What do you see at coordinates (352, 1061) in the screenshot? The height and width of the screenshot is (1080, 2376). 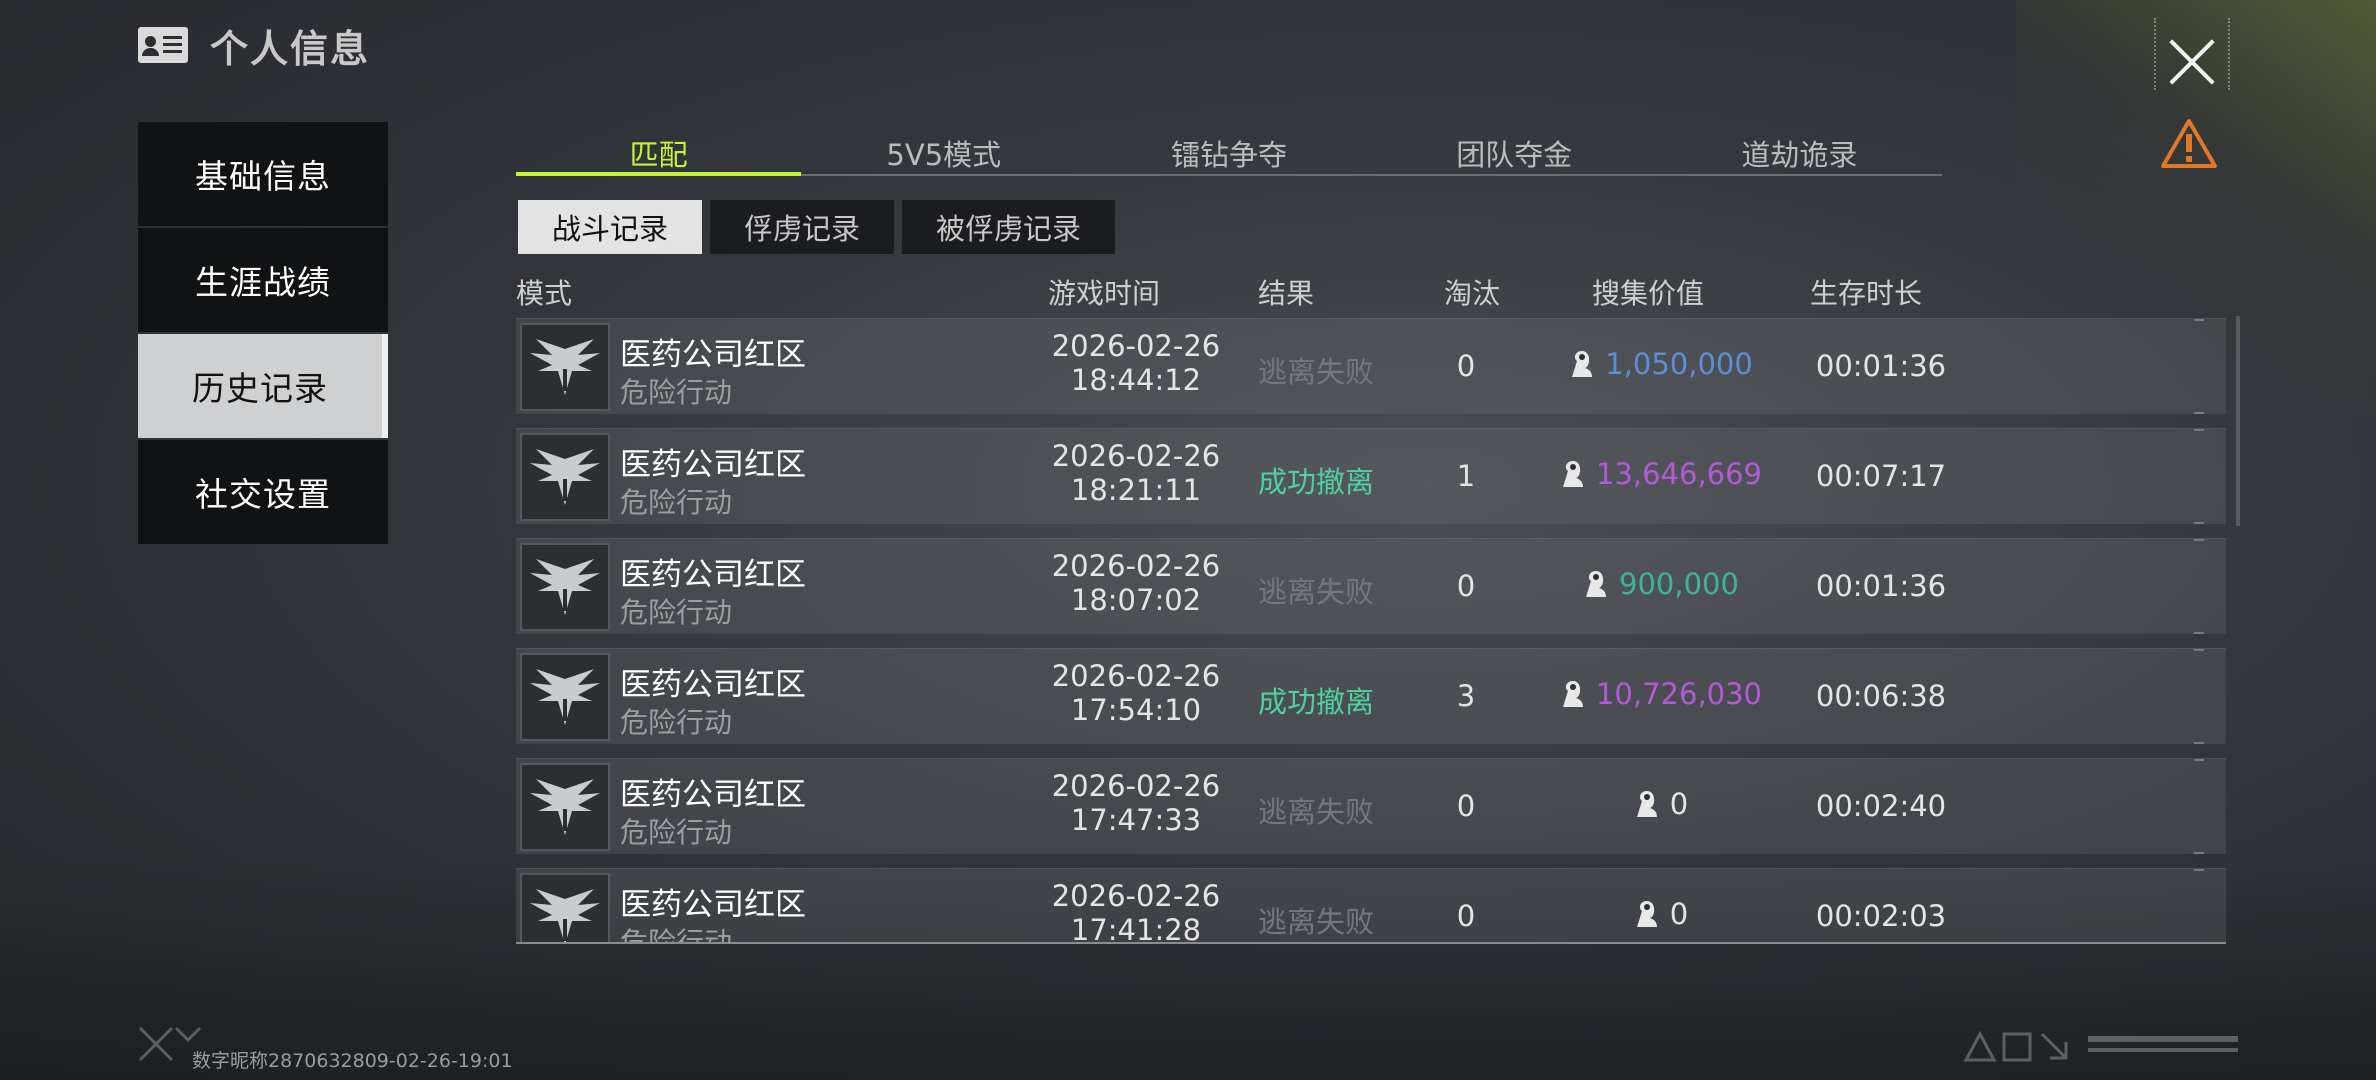 I see `player-id-footer: 数字昵称2870632809-02-26-19:01` at bounding box center [352, 1061].